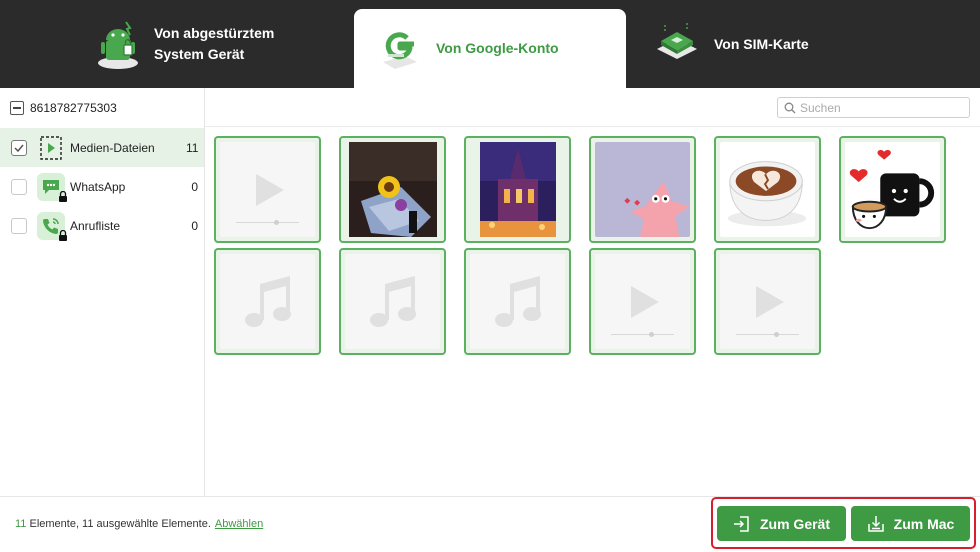  What do you see at coordinates (761, 43) in the screenshot?
I see `tab-label: Von SIM-Karte` at bounding box center [761, 43].